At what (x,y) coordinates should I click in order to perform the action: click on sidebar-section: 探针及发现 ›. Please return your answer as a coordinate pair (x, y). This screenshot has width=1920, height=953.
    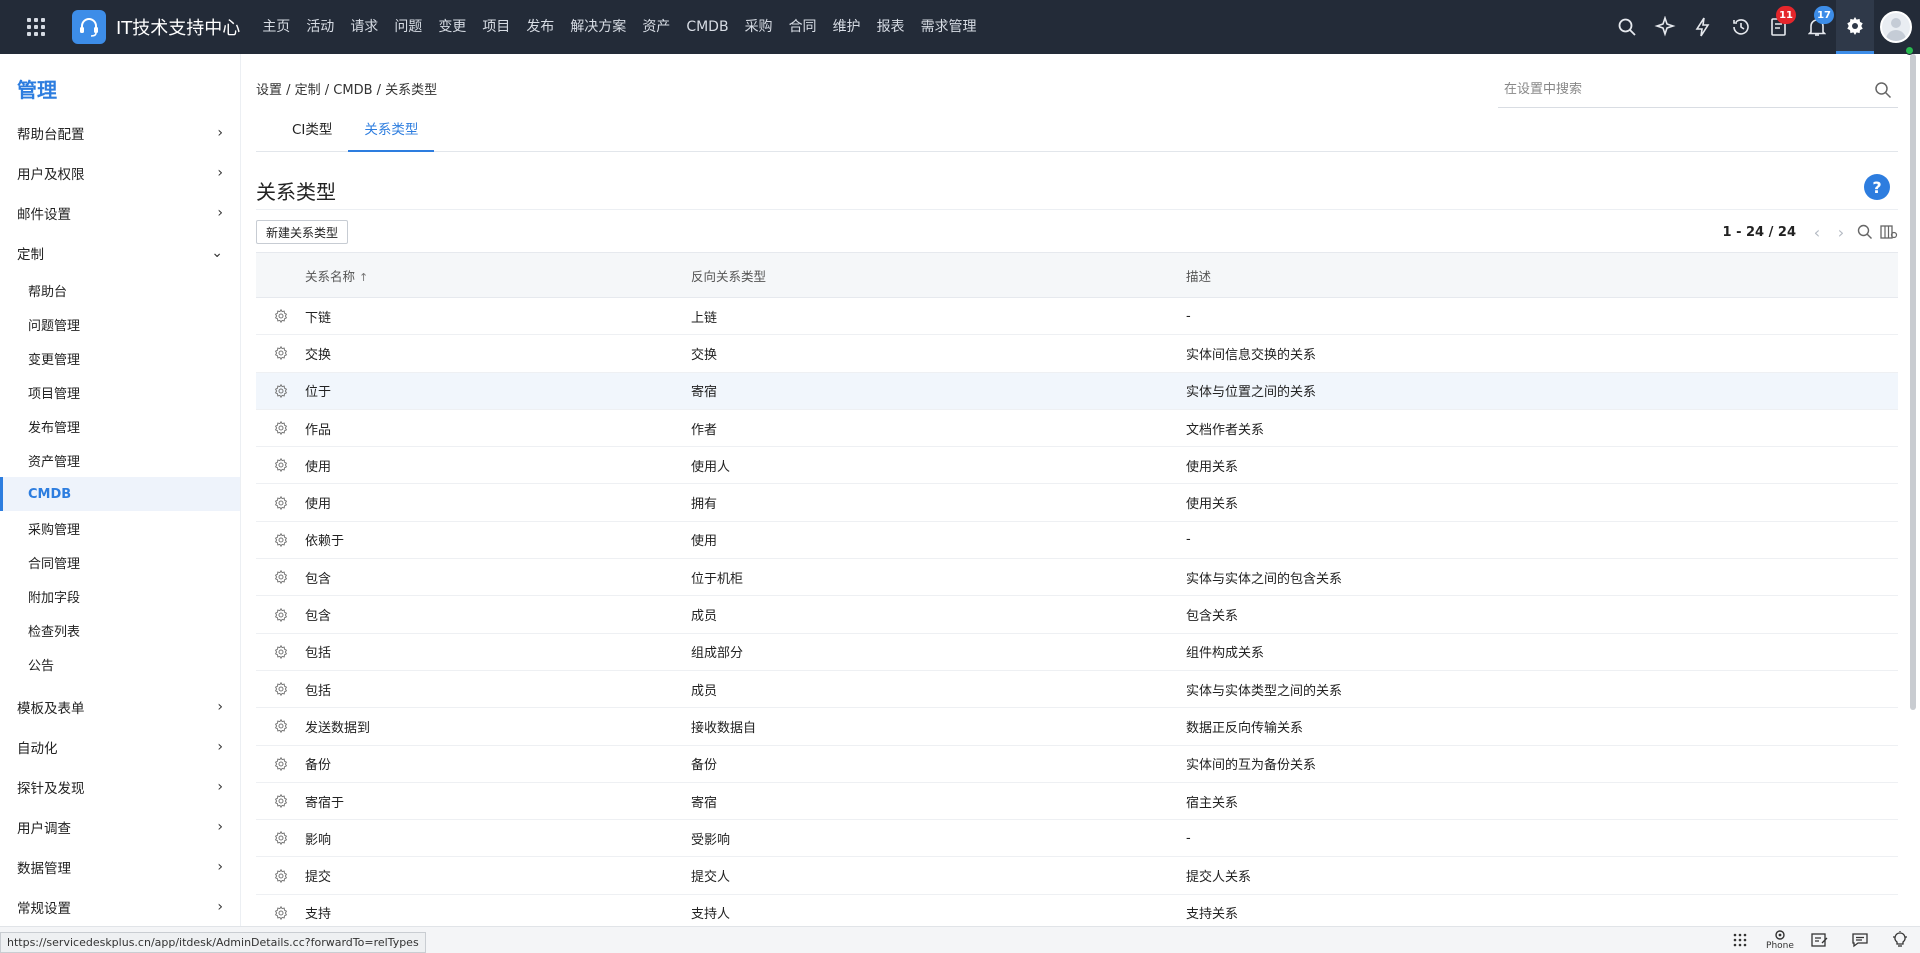
    Looking at the image, I should click on (120, 787).